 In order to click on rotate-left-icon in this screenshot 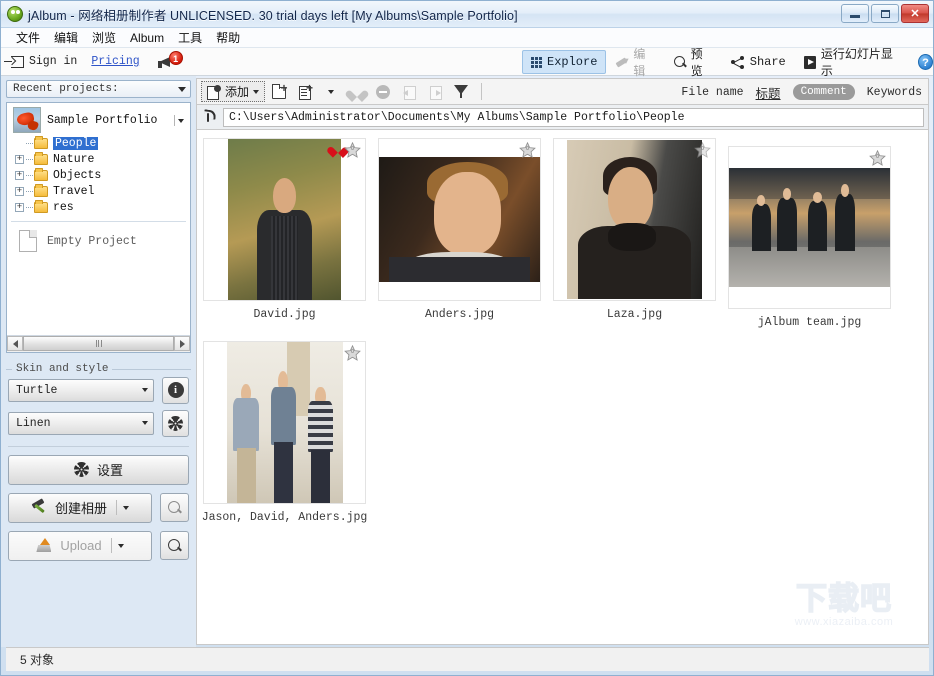, I will do `click(409, 92)`.